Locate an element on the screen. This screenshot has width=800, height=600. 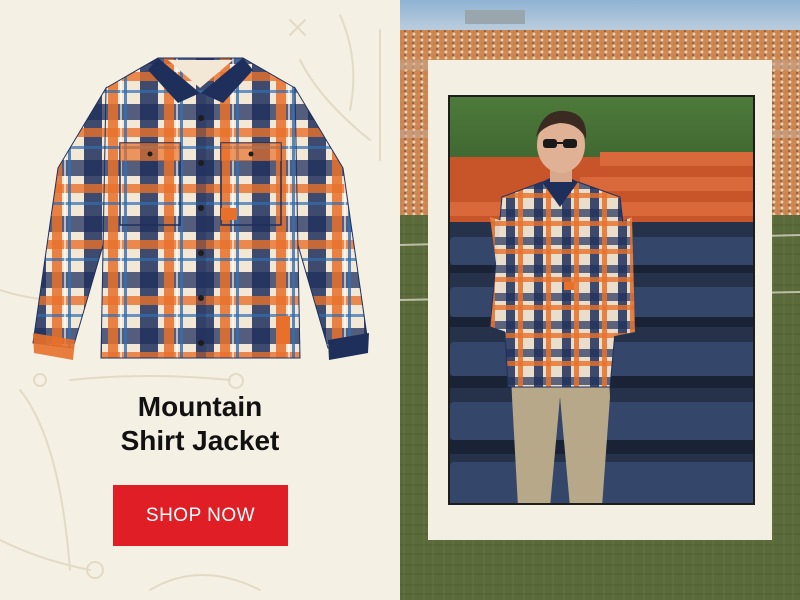
shop-now-button: SHOP NOW is located at coordinates (200, 515).